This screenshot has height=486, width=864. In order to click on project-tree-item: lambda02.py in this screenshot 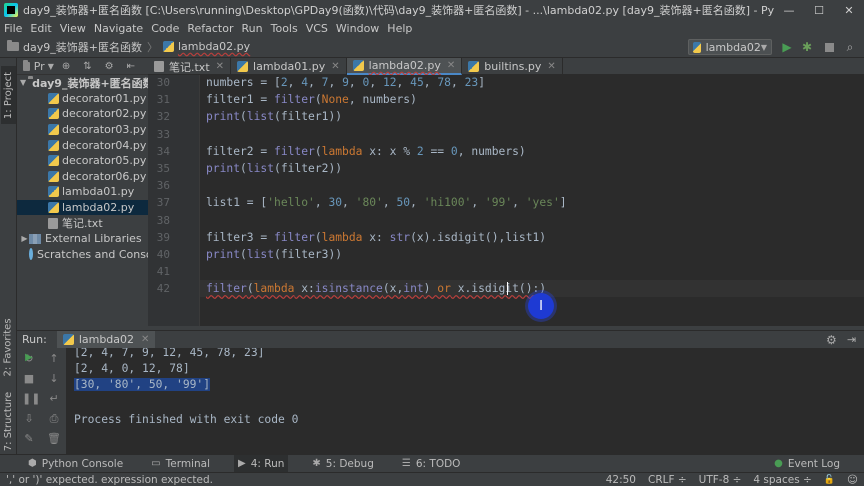, I will do `click(82, 207)`.